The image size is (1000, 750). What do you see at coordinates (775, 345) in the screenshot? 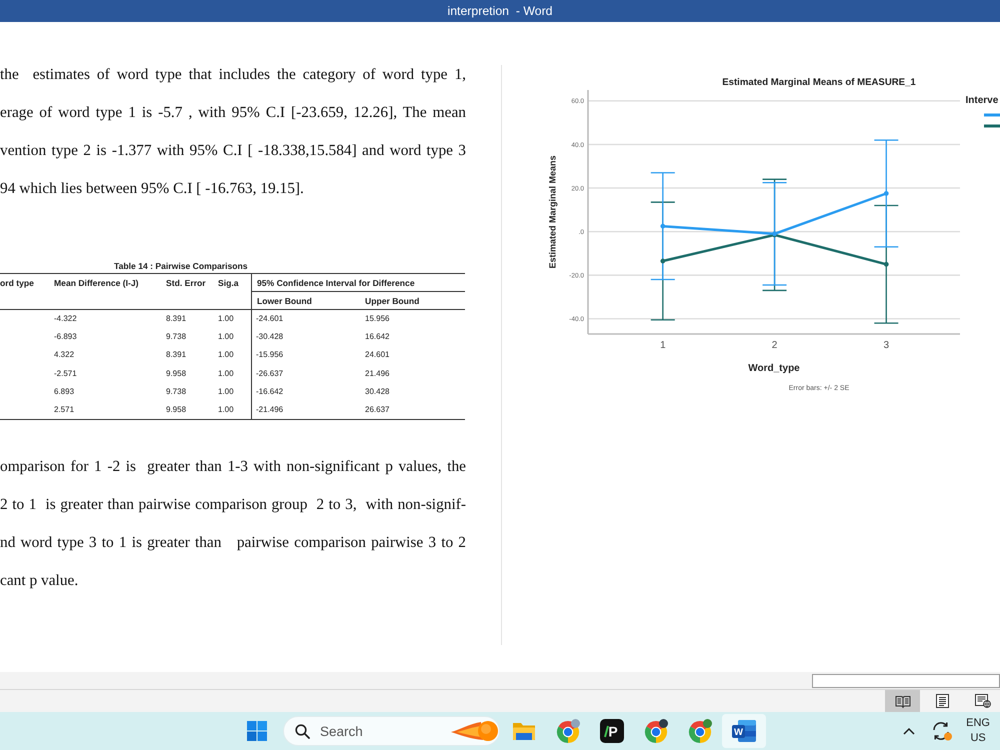
I see `axis-tick-label: 2` at bounding box center [775, 345].